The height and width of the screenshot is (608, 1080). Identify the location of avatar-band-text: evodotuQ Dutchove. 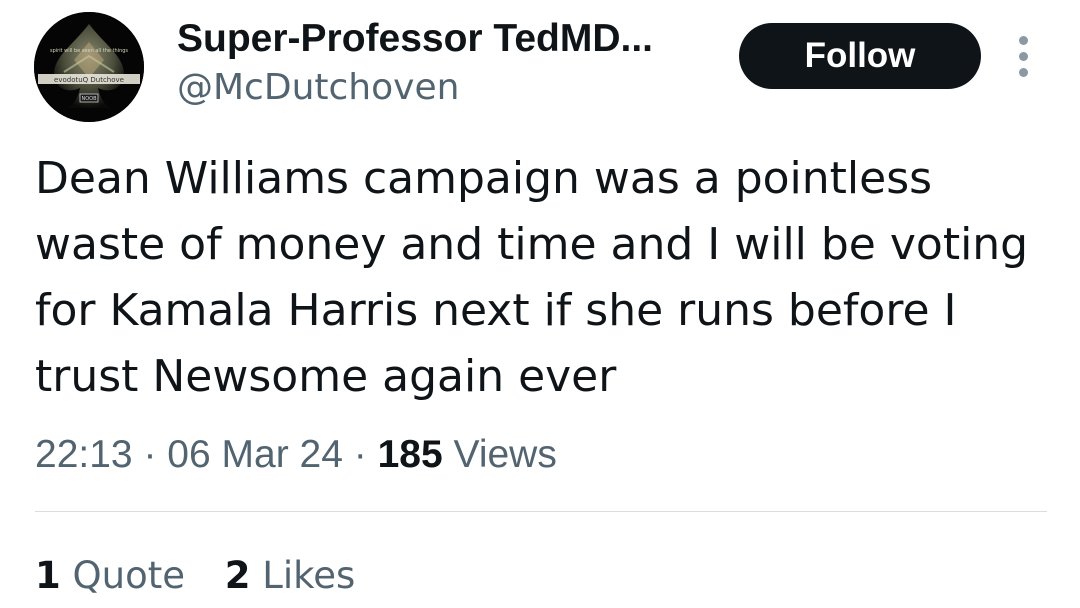
(89, 80).